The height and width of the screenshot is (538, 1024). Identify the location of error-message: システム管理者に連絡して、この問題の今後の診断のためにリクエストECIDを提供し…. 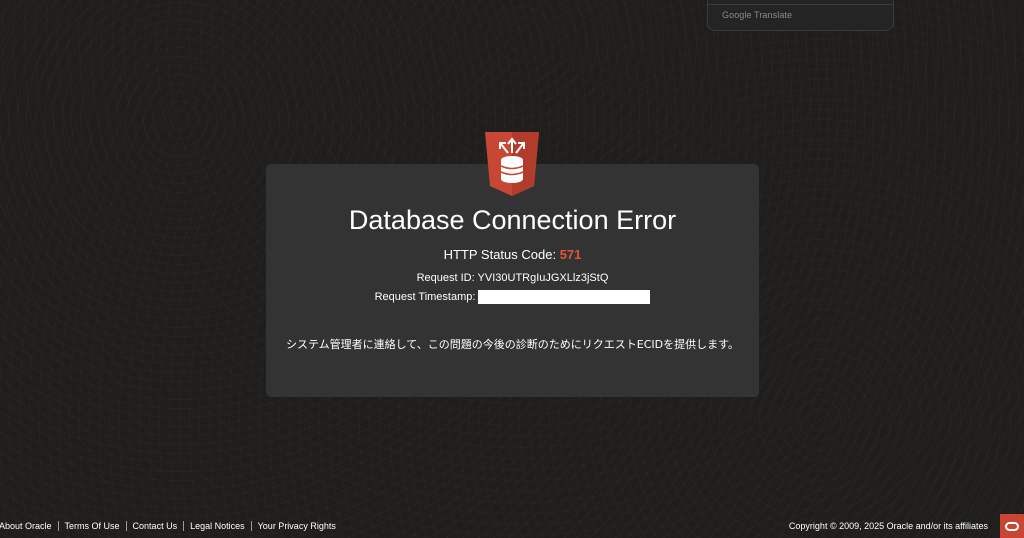
(512, 344).